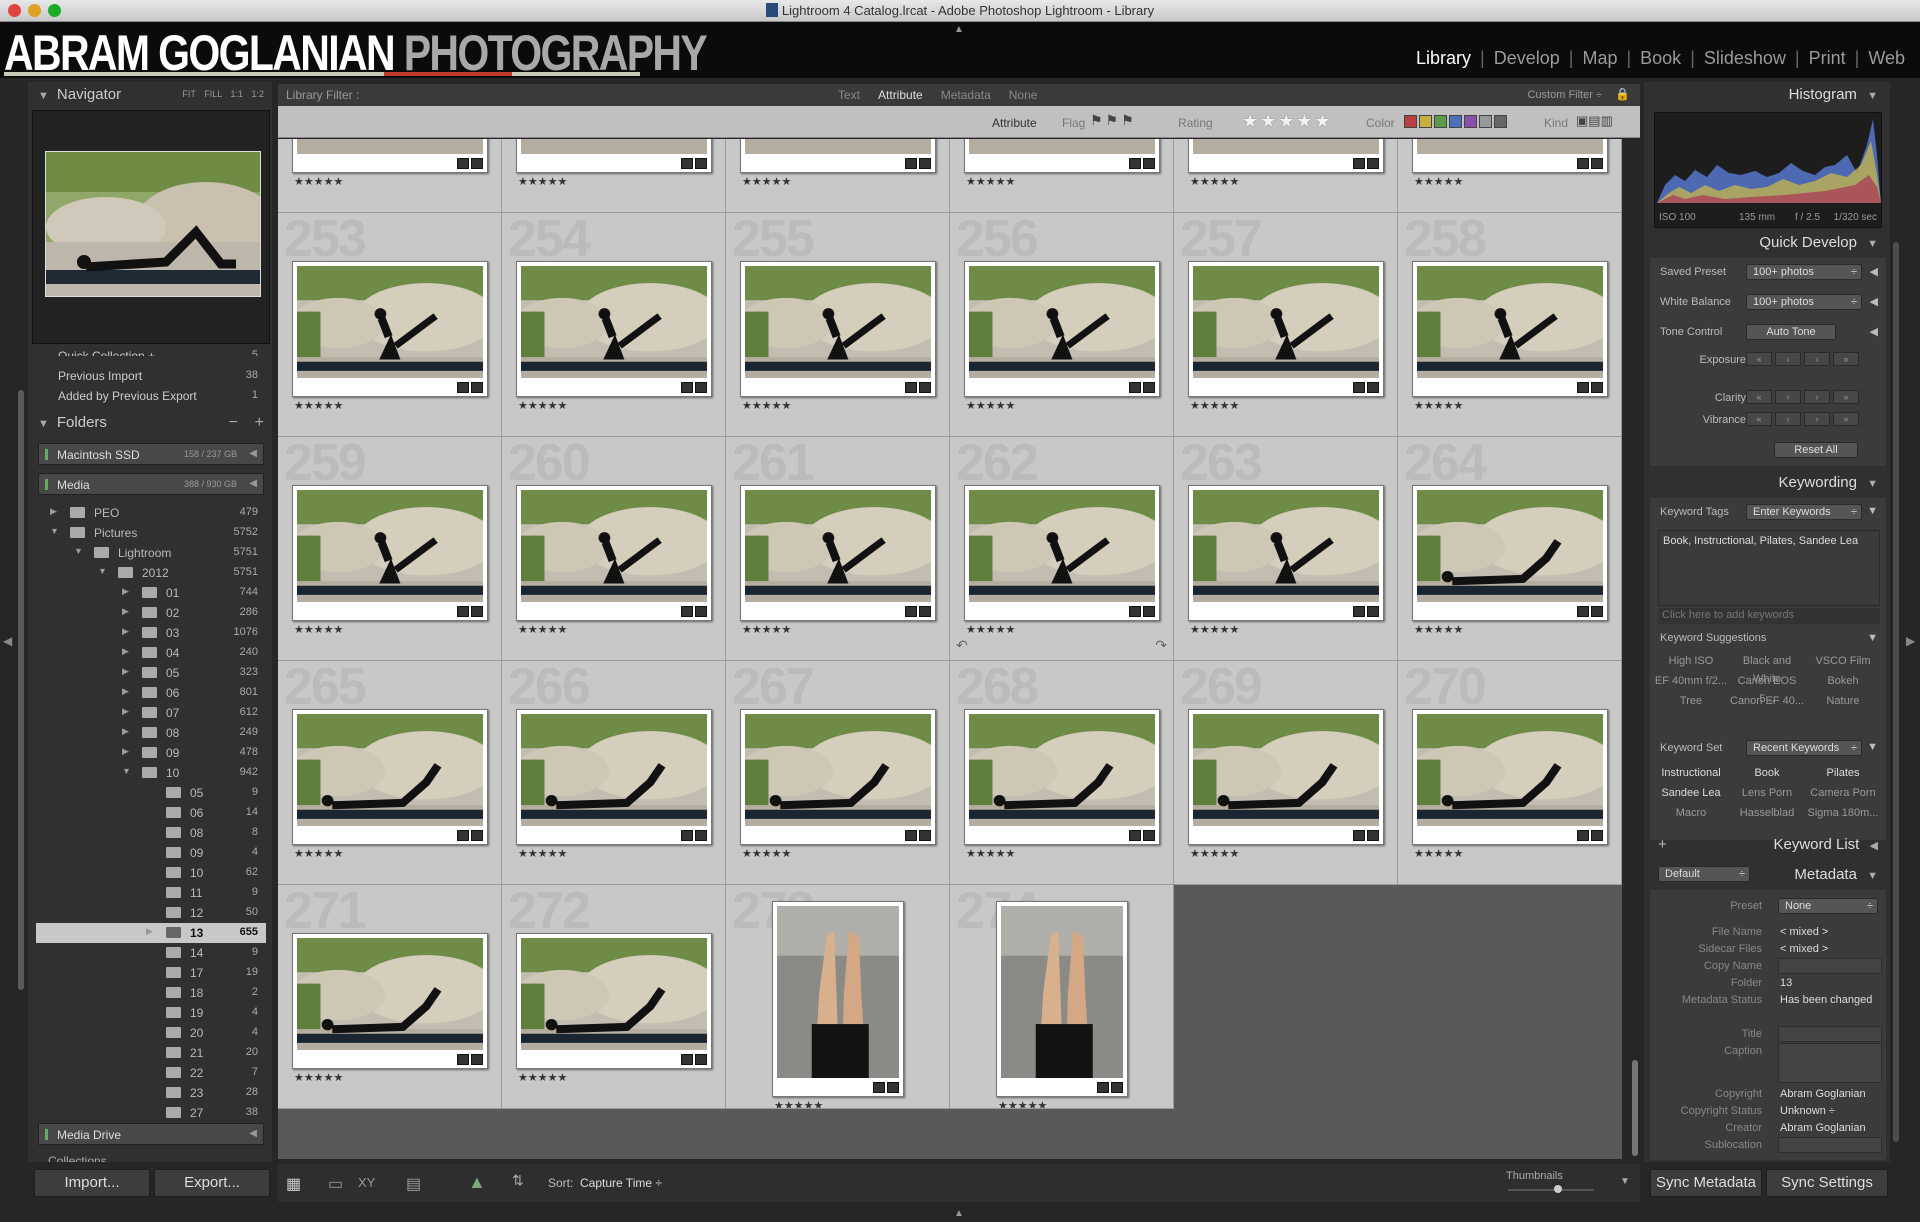  I want to click on folder-item: 17 19, so click(151, 973).